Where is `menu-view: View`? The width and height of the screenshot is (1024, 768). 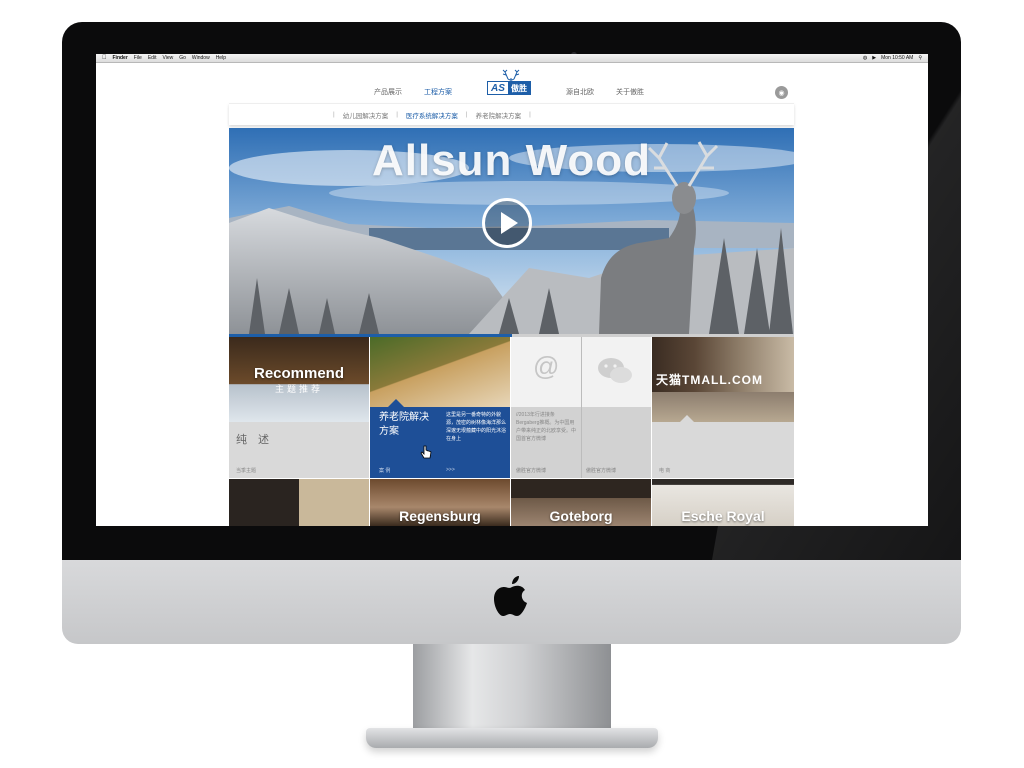
menu-view: View is located at coordinates (167, 58).